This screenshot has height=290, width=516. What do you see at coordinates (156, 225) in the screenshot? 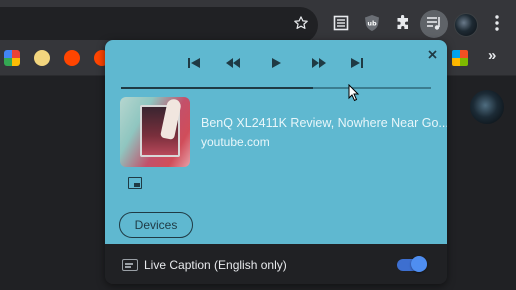
I see `devices-button: Devices` at bounding box center [156, 225].